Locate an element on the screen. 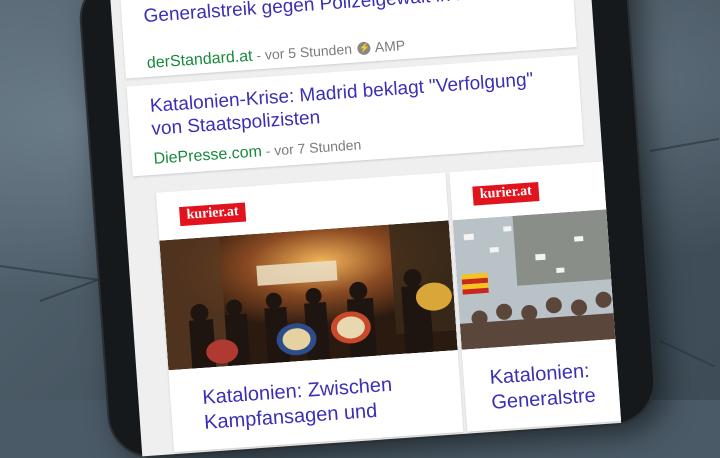 This screenshot has width=720, height=458. story-title: Katalonien: Generalstre is located at coordinates (555, 384).